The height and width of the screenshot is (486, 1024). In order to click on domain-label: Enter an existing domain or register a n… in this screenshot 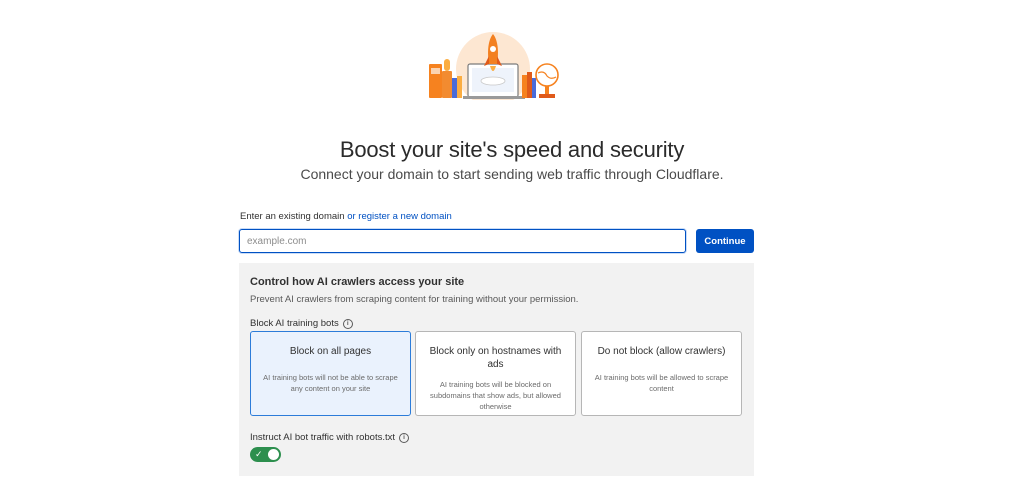, I will do `click(346, 216)`.